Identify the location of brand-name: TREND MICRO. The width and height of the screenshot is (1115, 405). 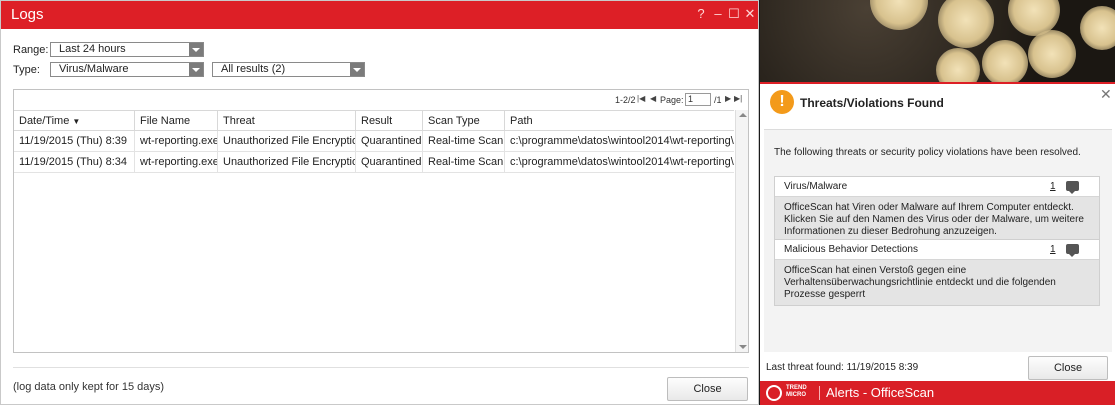
(796, 391).